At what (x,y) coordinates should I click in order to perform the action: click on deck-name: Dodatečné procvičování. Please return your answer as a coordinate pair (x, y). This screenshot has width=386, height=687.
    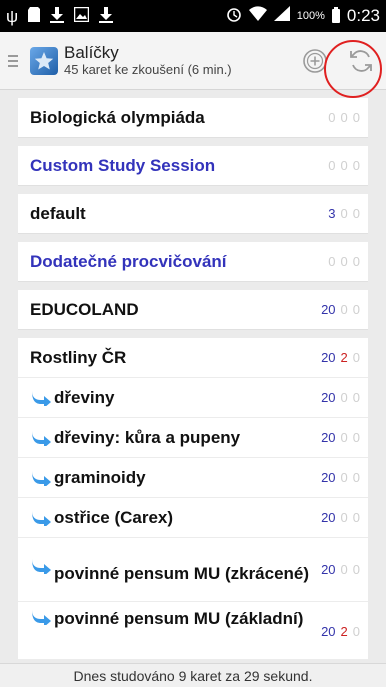
    Looking at the image, I should click on (128, 261).